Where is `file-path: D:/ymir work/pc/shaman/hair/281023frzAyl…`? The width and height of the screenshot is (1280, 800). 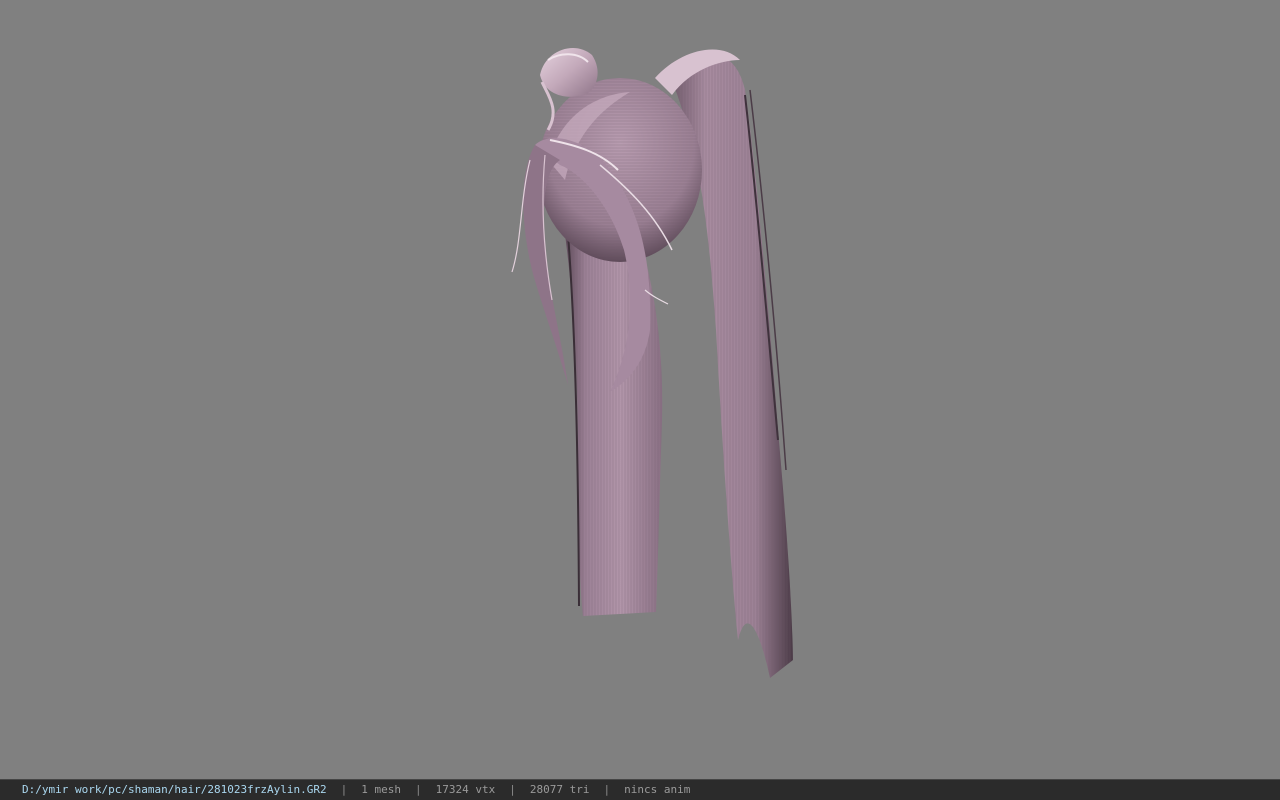 file-path: D:/ymir work/pc/shaman/hair/281023frzAyl… is located at coordinates (174, 789).